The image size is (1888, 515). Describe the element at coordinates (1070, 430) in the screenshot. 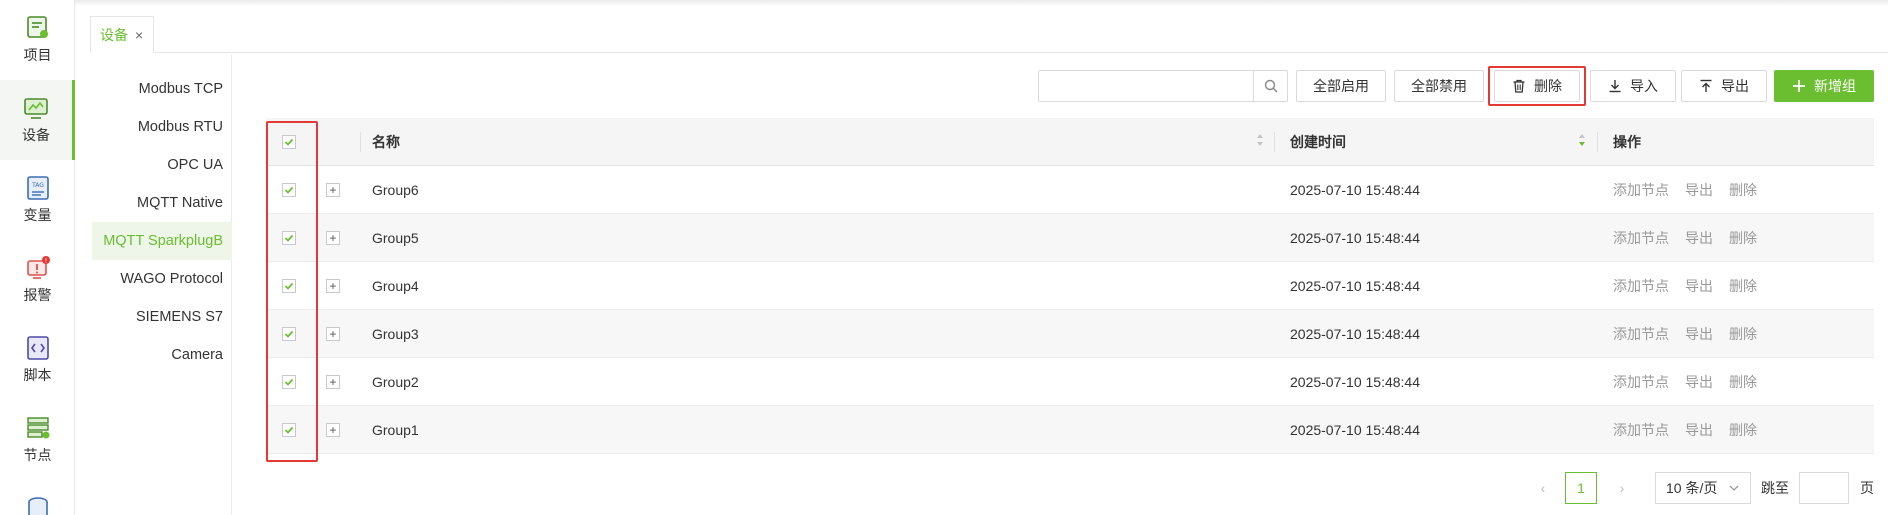

I see `table-row: + Group1 2025-07-10 15:48:44 添加节点 导出 删除` at that location.